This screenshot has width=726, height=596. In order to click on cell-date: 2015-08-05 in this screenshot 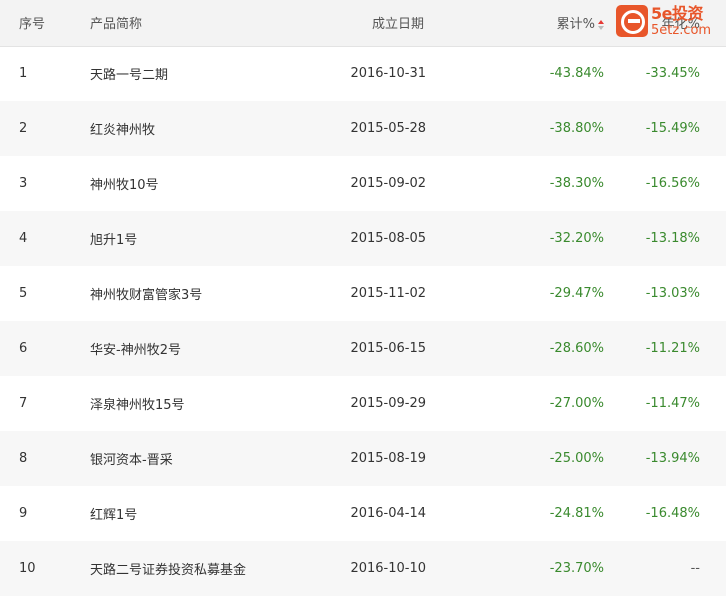, I will do `click(388, 238)`.